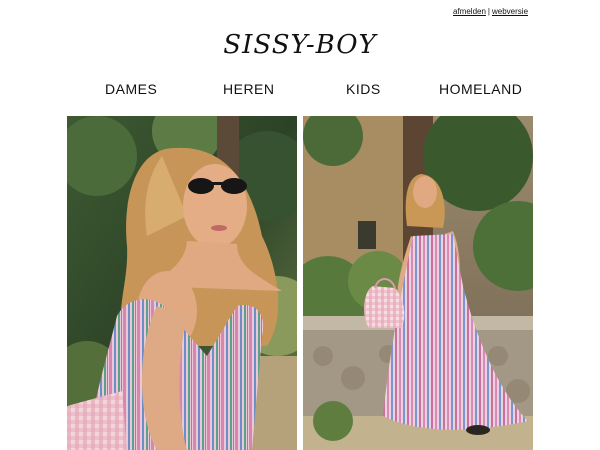 The height and width of the screenshot is (450, 600). Describe the element at coordinates (480, 89) in the screenshot. I see `nav-item-homeland: HOMELAND` at that location.